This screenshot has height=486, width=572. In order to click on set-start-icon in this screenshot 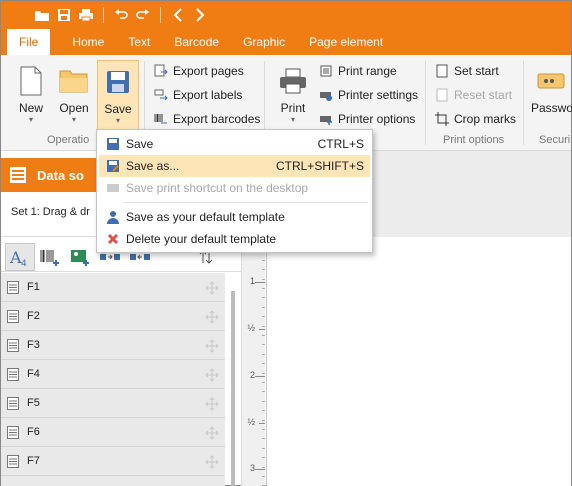, I will do `click(442, 71)`.